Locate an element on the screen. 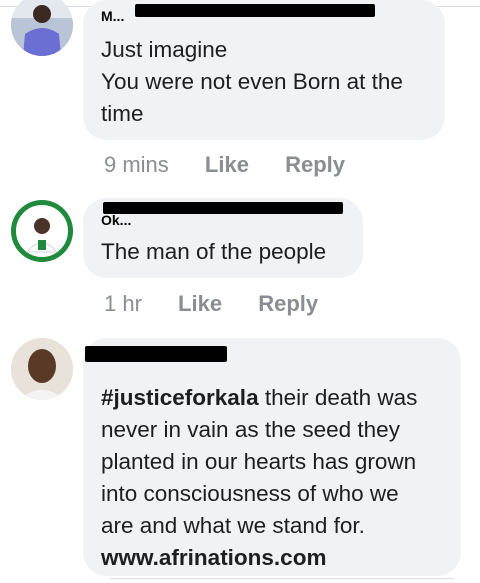 The height and width of the screenshot is (583, 480). bottom-divider is located at coordinates (282, 578).